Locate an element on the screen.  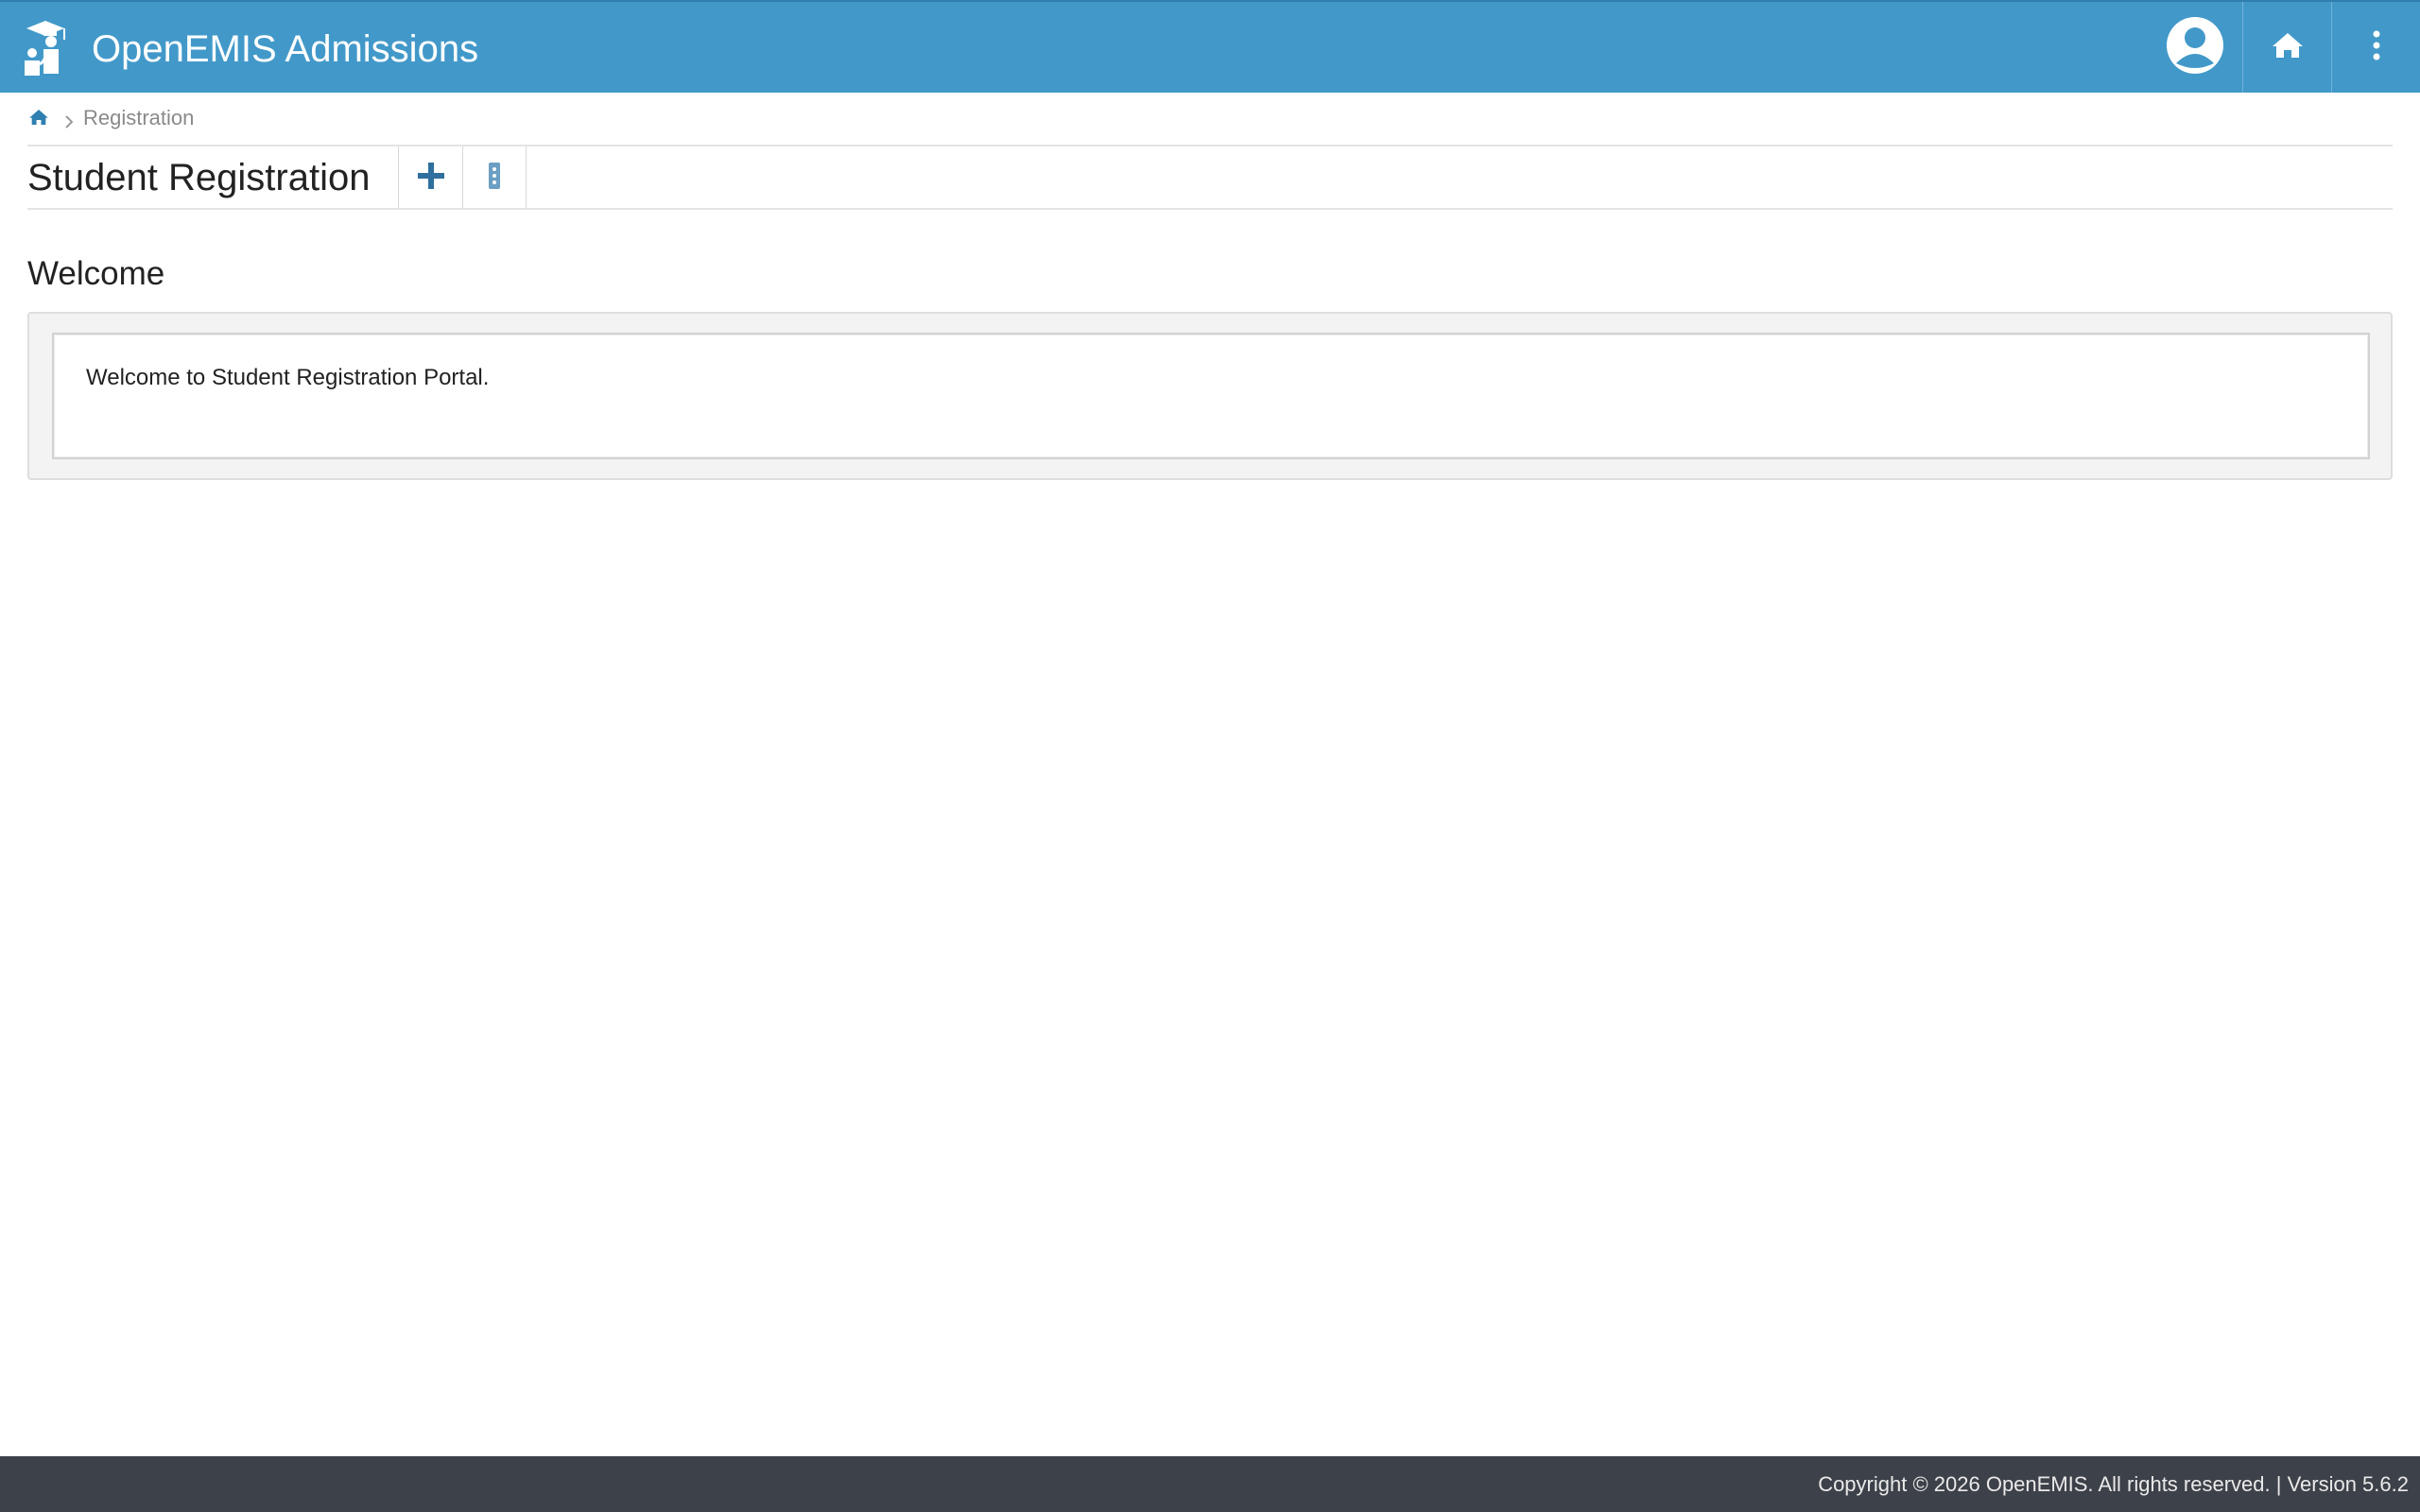
app-header: OpenEMIS Admissions is located at coordinates (1210, 46).